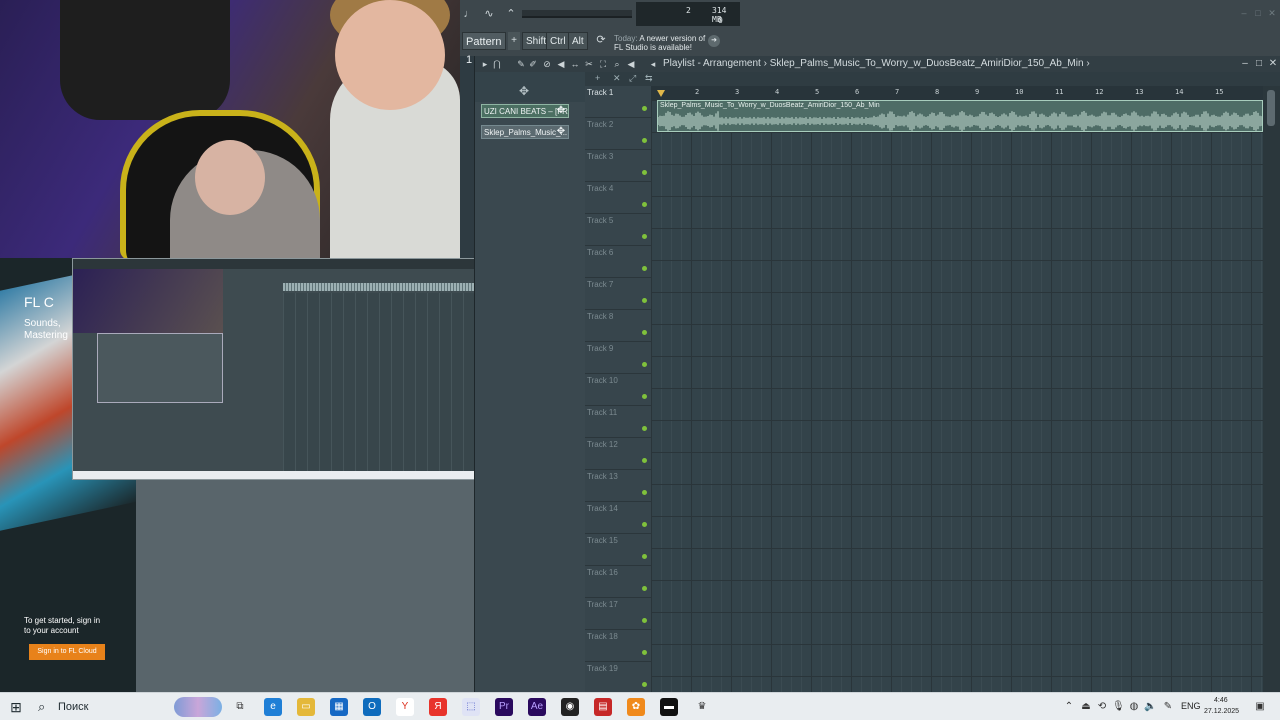 This screenshot has width=1280, height=720. Describe the element at coordinates (1069, 707) in the screenshot. I see `tray-chevron-icon: ⌃` at that location.